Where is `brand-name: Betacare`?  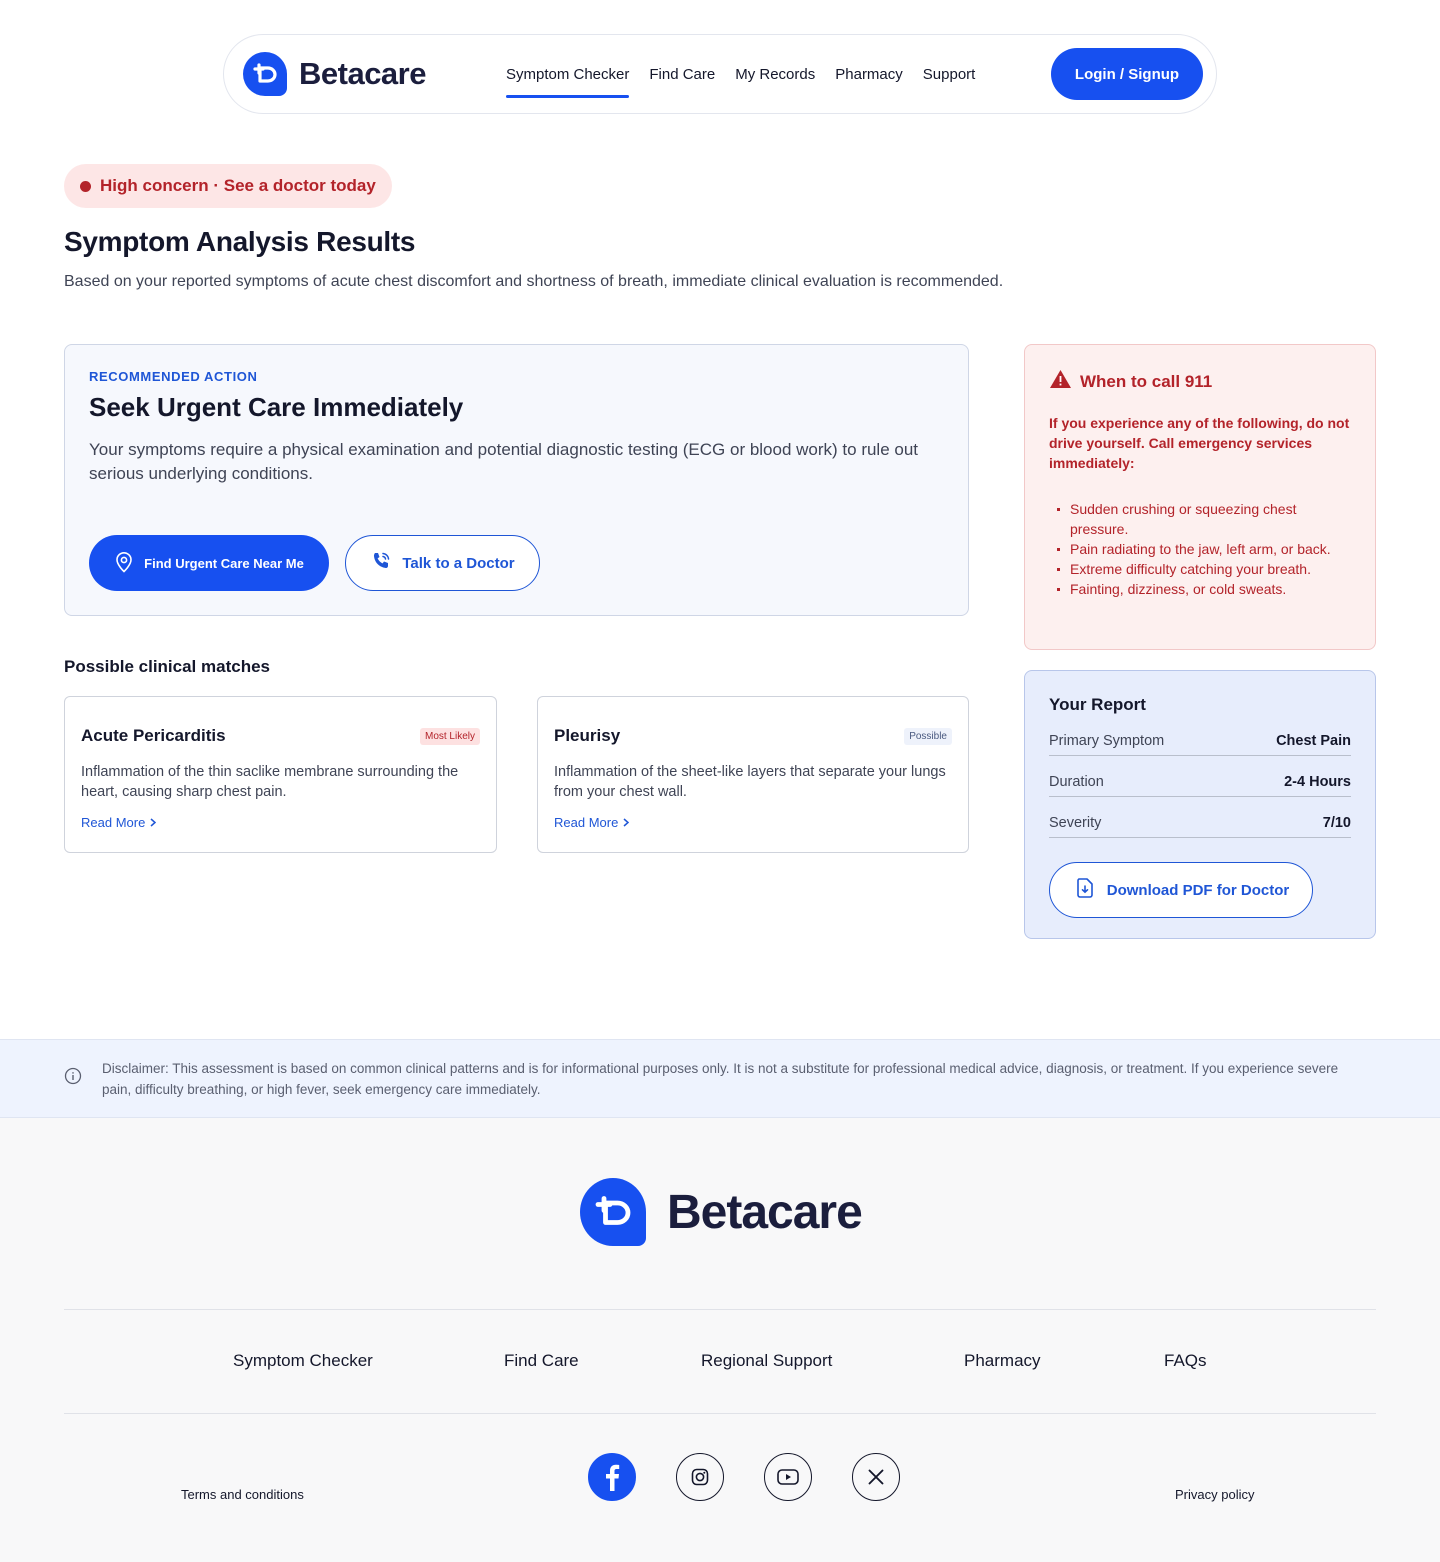
brand-name: Betacare is located at coordinates (362, 73).